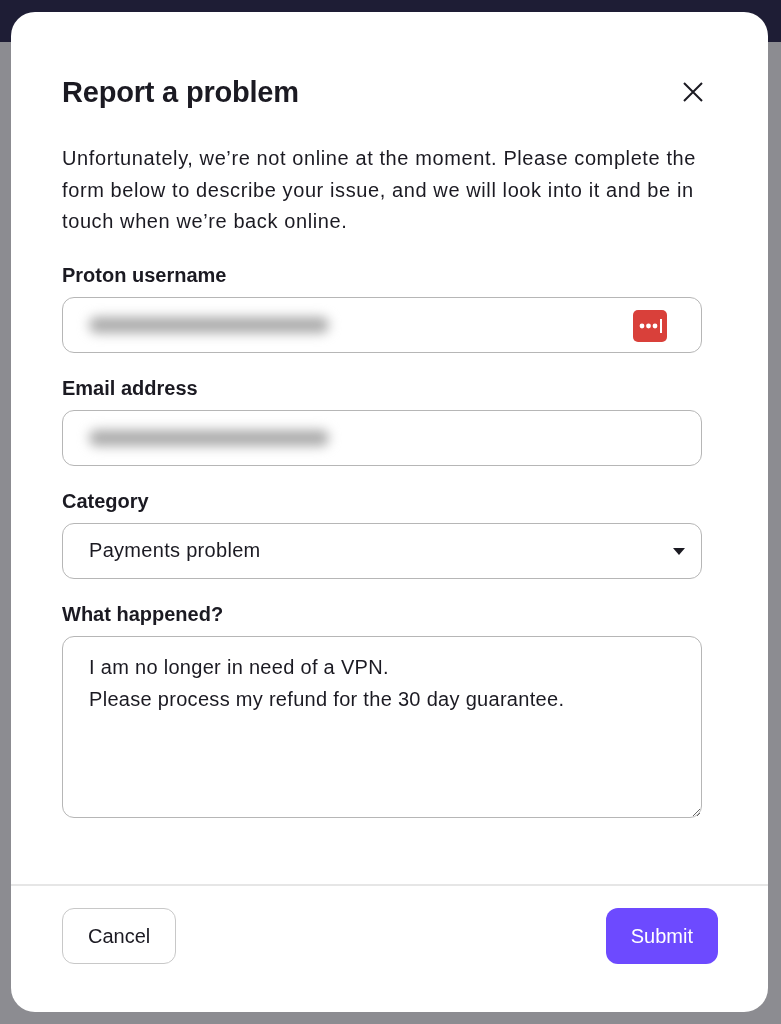 This screenshot has width=781, height=1024. Describe the element at coordinates (106, 501) in the screenshot. I see `field-label: Category` at that location.